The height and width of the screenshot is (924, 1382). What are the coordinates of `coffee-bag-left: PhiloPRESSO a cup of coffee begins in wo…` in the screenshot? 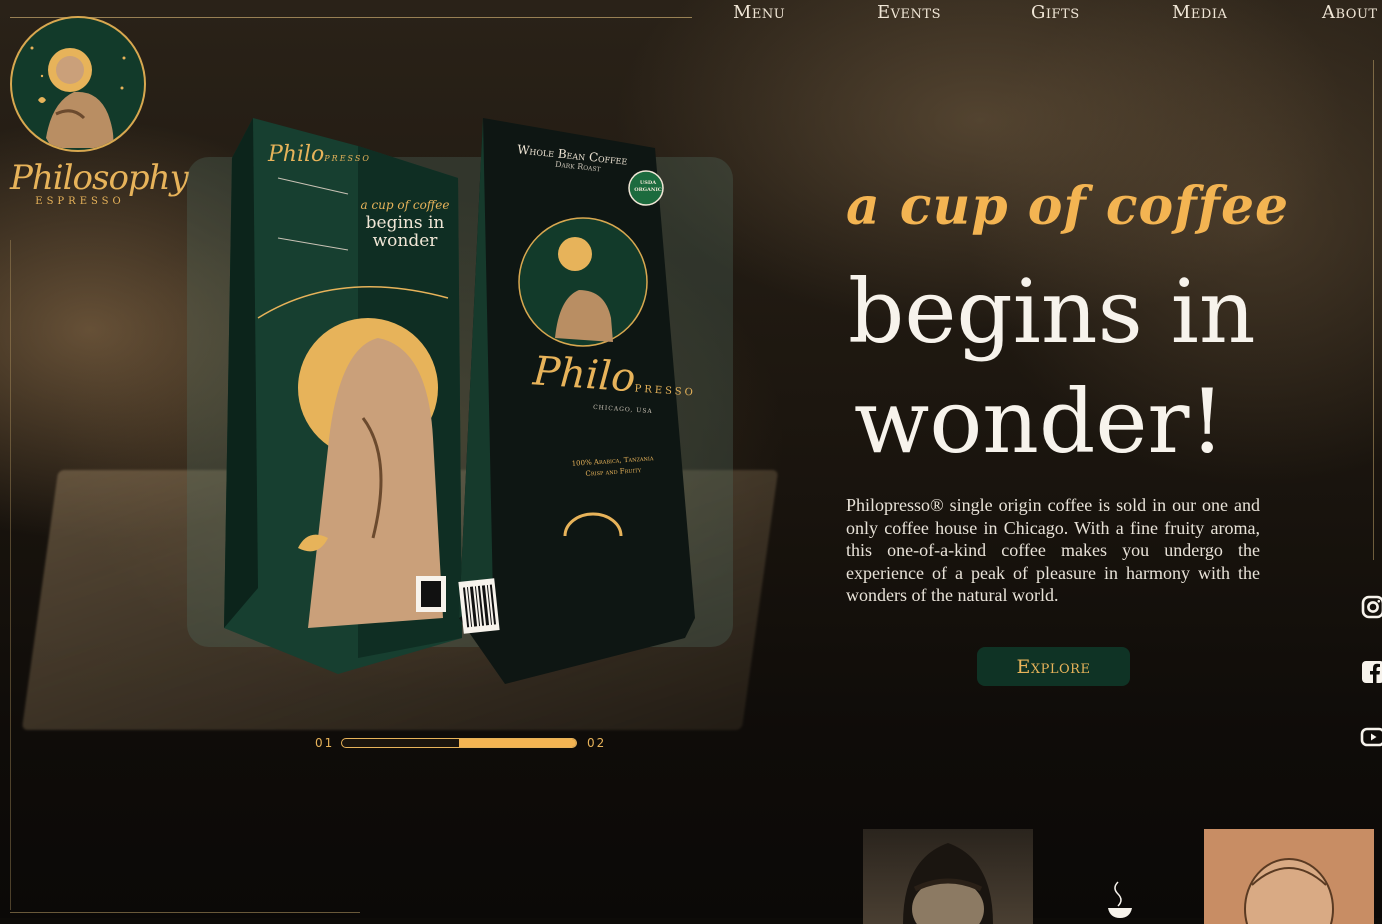 It's located at (341, 398).